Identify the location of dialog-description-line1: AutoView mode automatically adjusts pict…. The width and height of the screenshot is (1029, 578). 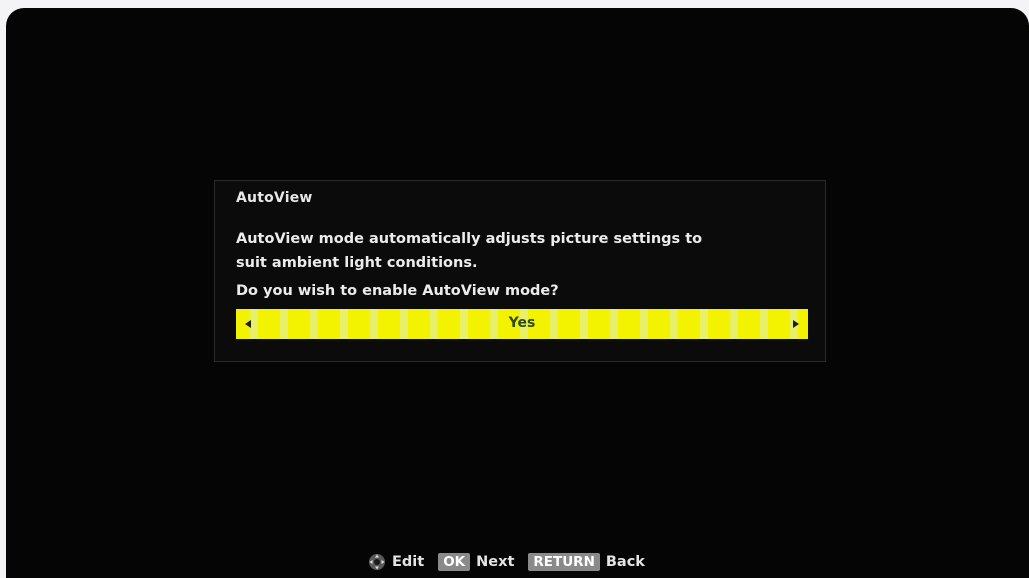
(469, 239).